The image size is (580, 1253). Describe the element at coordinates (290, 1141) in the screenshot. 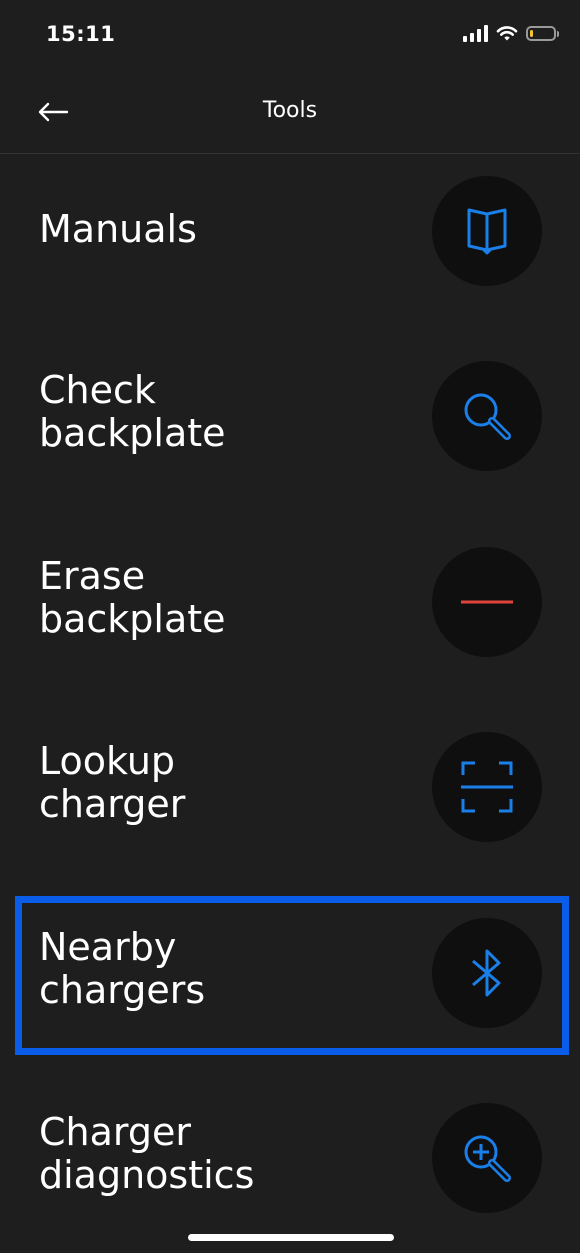

I see `tool-item-charger-diagnostics: Charger diagnostics` at that location.